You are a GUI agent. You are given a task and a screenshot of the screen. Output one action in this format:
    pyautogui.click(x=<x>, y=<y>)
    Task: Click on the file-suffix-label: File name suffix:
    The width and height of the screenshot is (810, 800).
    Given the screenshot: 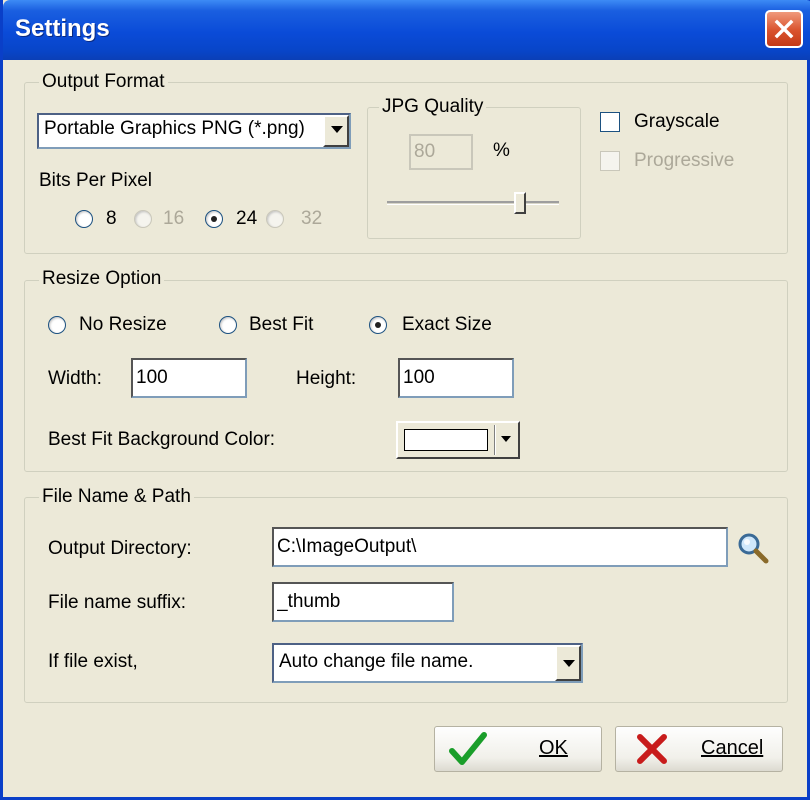 What is the action you would take?
    pyautogui.click(x=117, y=602)
    